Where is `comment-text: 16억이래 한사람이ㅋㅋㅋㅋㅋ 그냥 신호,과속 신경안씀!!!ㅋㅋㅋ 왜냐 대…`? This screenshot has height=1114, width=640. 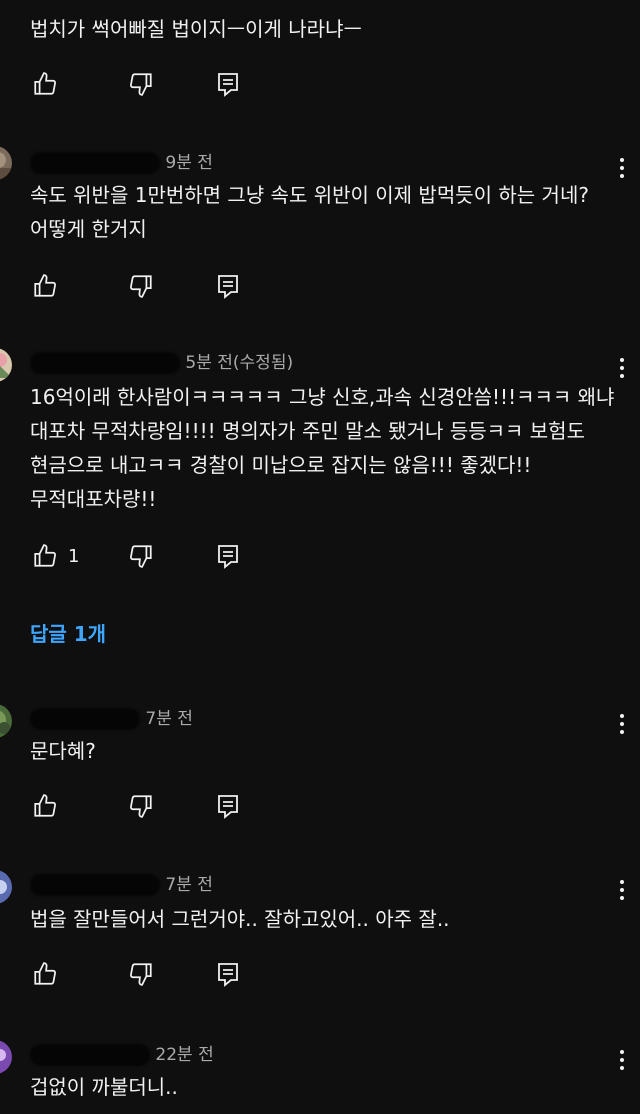 comment-text: 16억이래 한사람이ㅋㅋㅋㅋㅋ 그냥 신호,과속 신경안씀!!!ㅋㅋㅋ 왜냐 대… is located at coordinates (322, 448).